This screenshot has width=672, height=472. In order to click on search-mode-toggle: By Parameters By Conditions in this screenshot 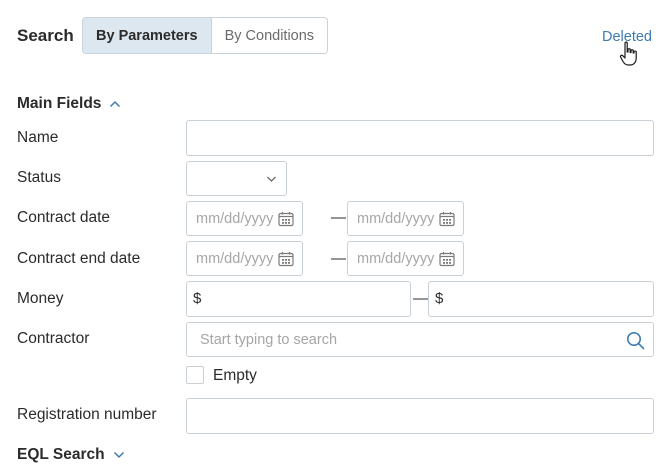, I will do `click(205, 35)`.